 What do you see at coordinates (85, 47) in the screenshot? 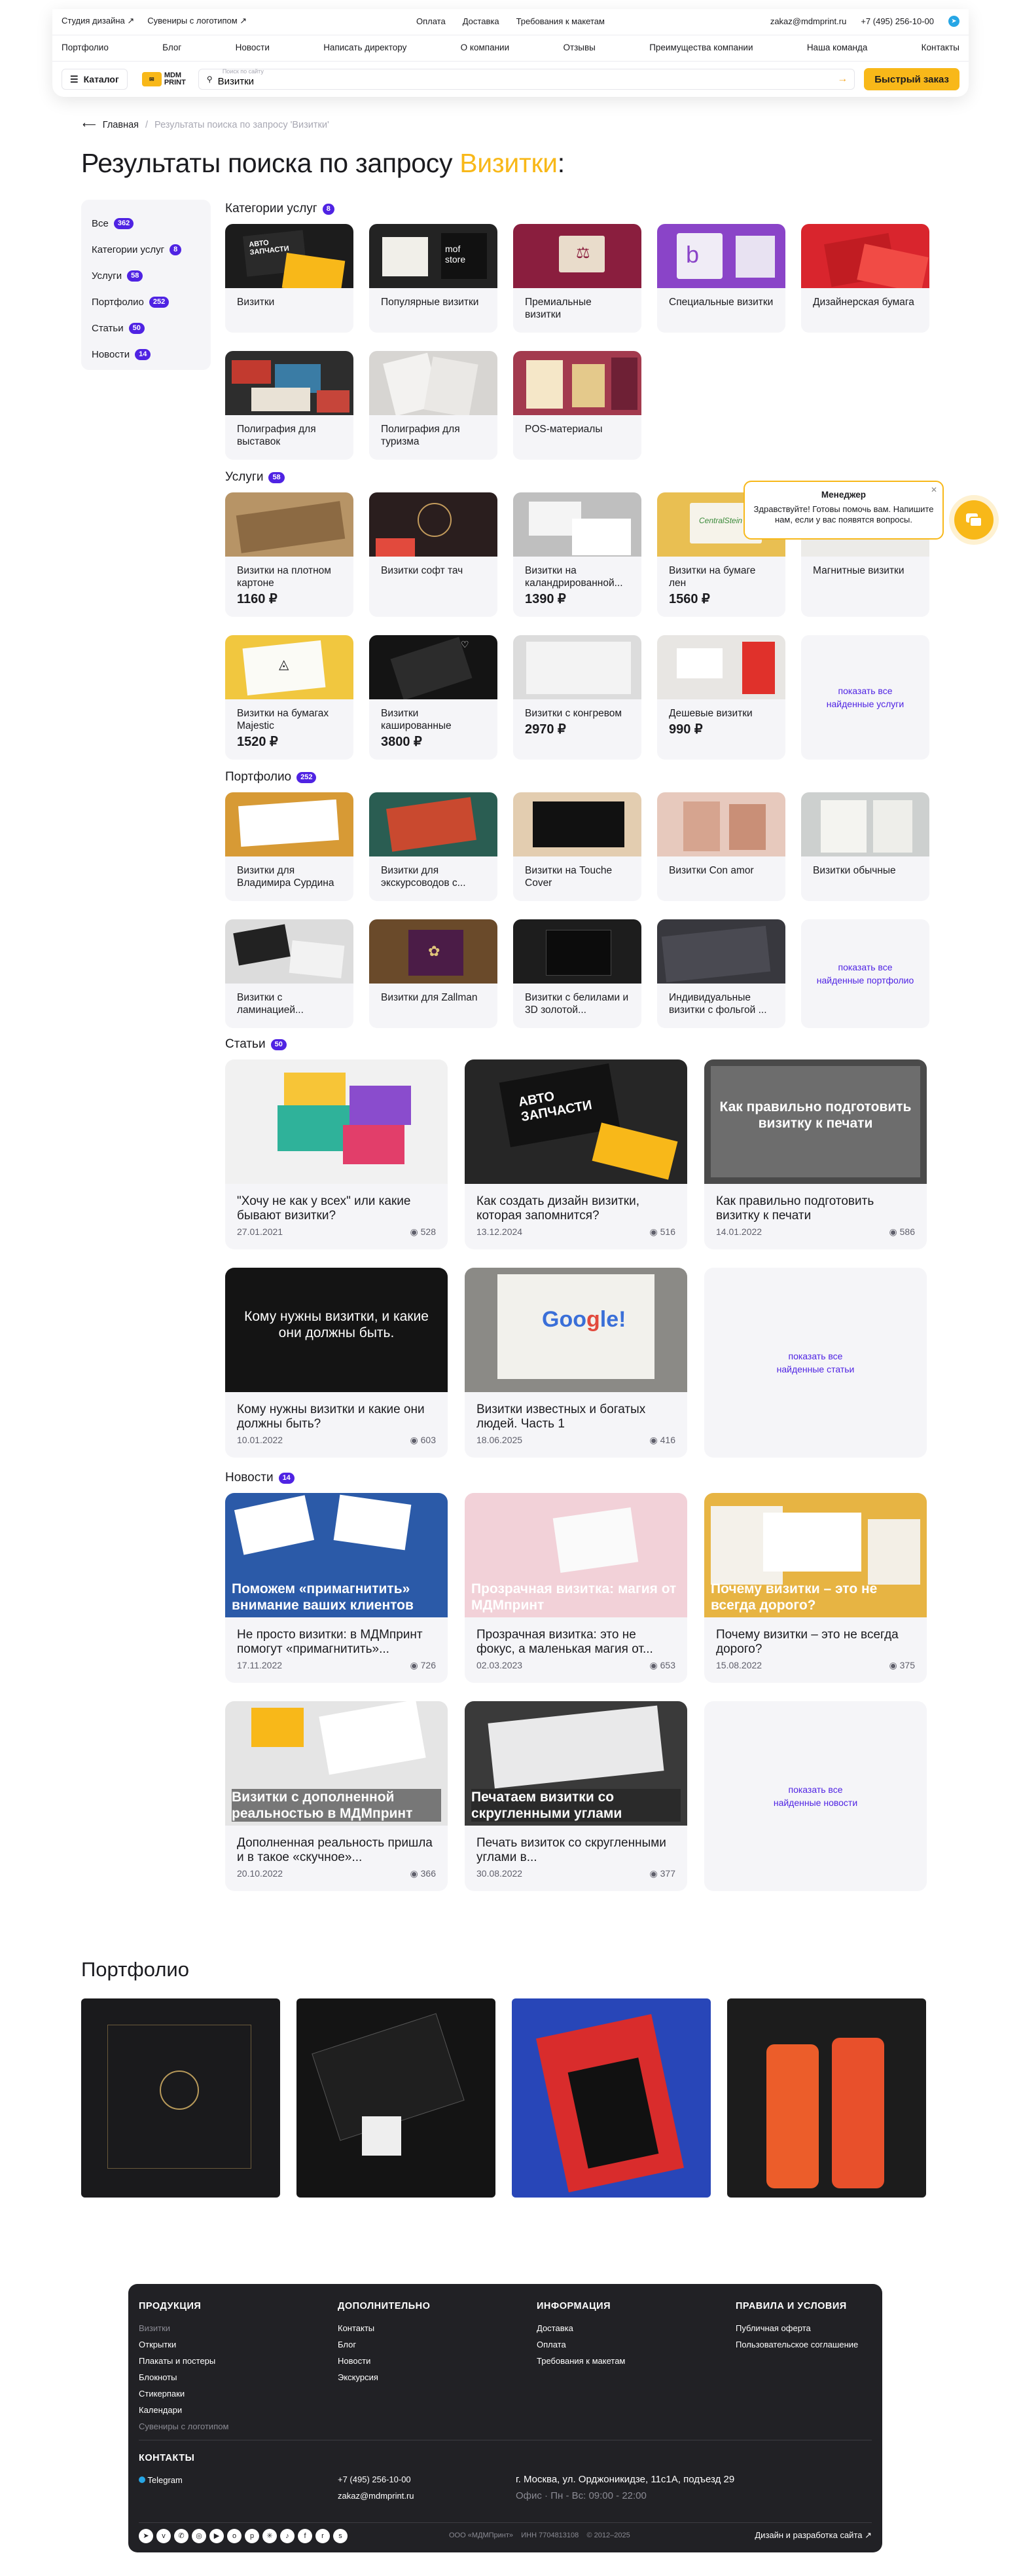
I see `nav-portfolio: Портфолио` at bounding box center [85, 47].